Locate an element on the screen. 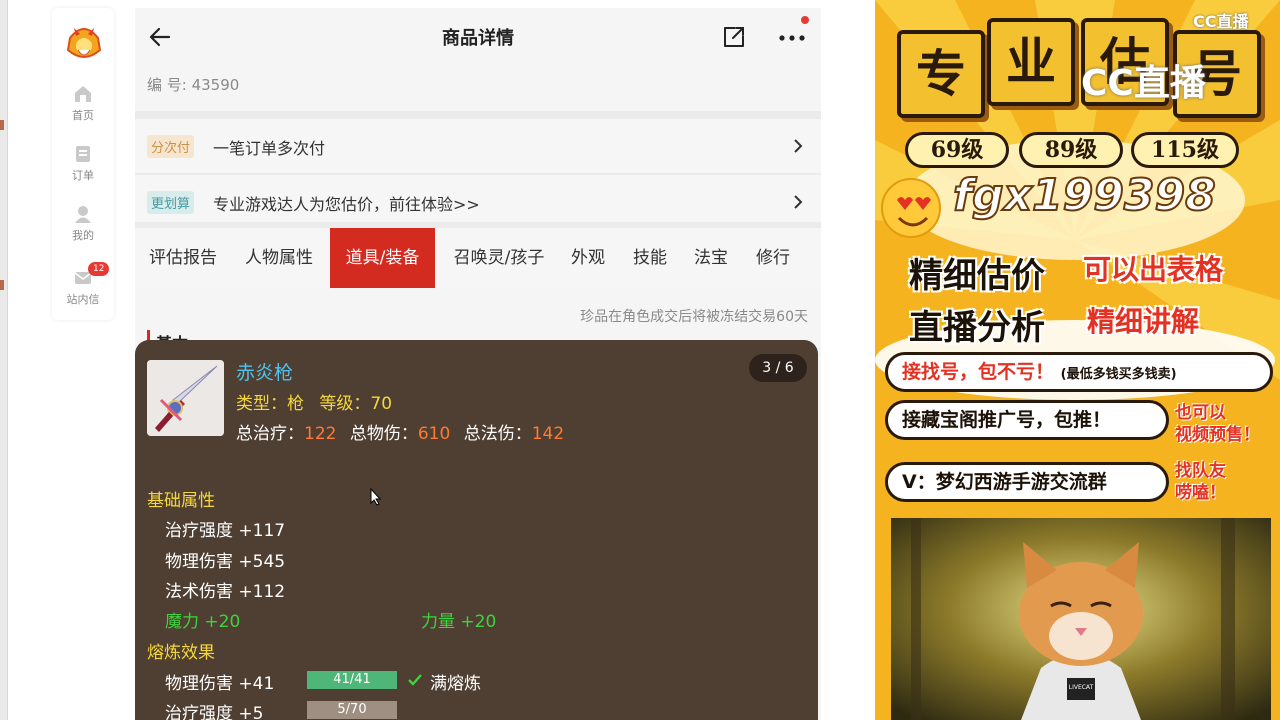 The width and height of the screenshot is (1280, 720). nav-home-label: 首页 is located at coordinates (83, 115).